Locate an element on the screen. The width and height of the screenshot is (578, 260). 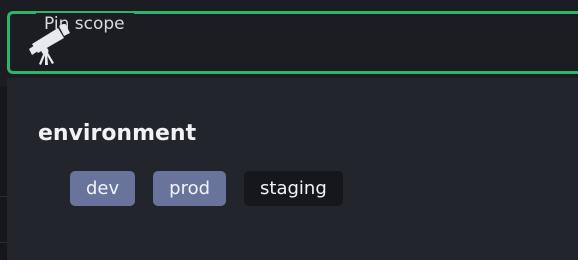
telescope-icon is located at coordinates (49, 44).